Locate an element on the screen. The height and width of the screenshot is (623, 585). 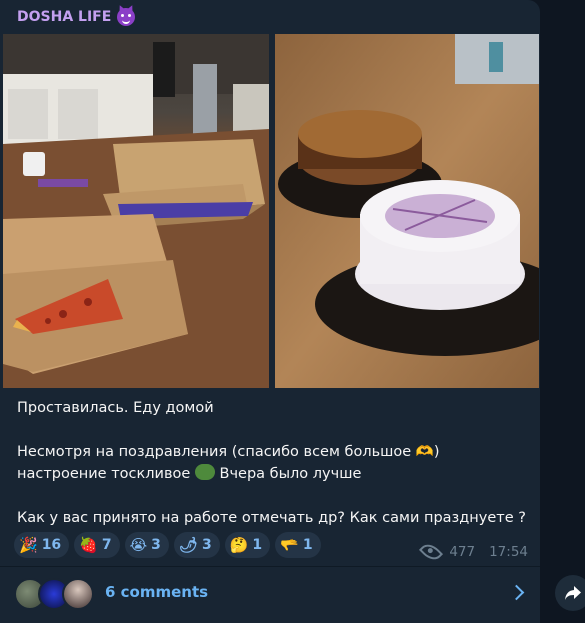
hand-icon: 🫳 is located at coordinates (289, 544).